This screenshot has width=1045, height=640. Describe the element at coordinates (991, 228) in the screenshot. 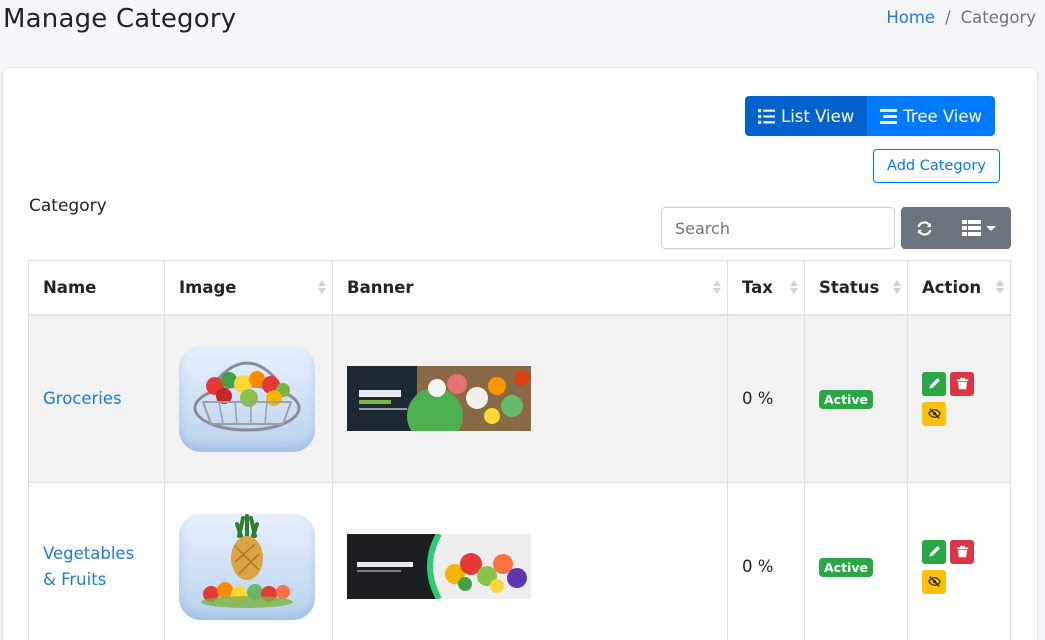

I see `chevron-down-icon` at that location.